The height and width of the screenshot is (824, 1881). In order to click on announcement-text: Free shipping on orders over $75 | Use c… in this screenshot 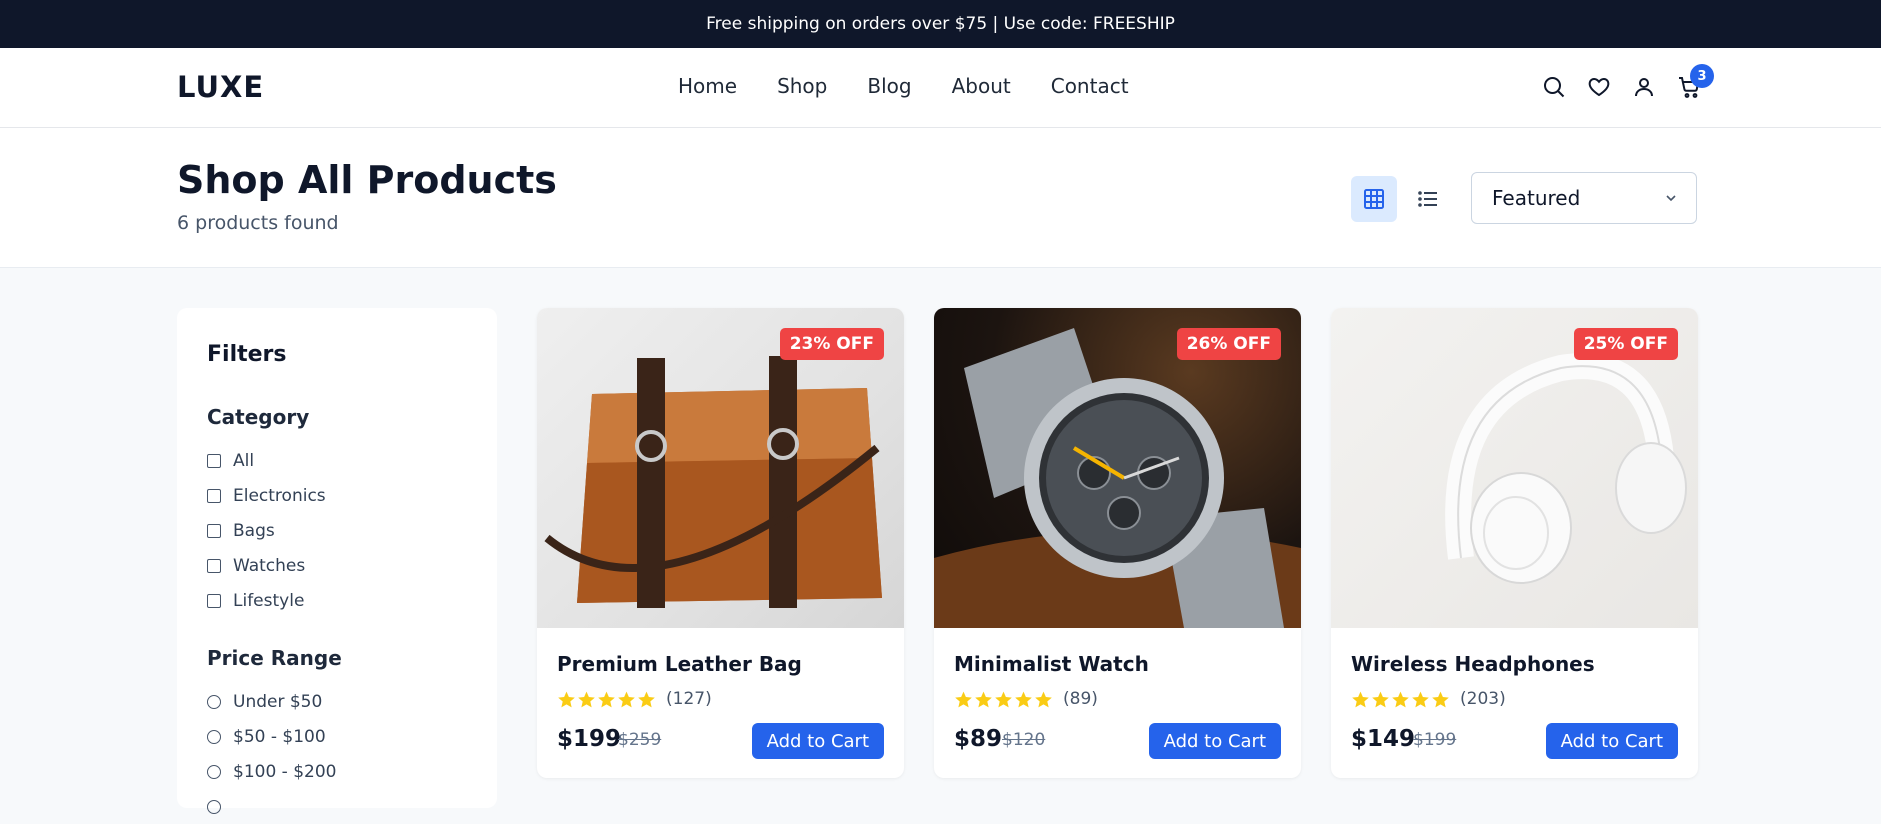, I will do `click(940, 24)`.